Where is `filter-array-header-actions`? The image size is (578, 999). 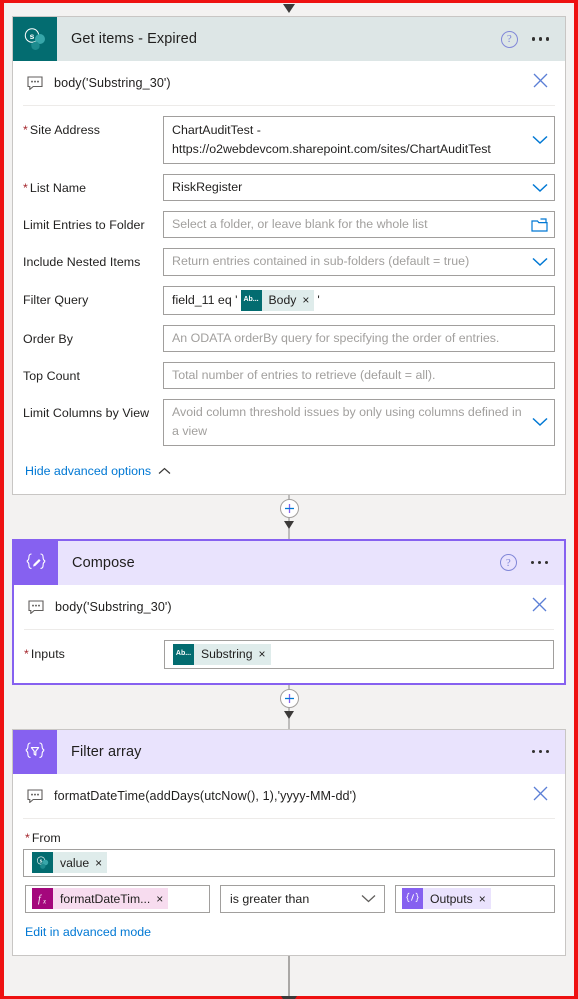
filter-array-header-actions is located at coordinates (547, 752).